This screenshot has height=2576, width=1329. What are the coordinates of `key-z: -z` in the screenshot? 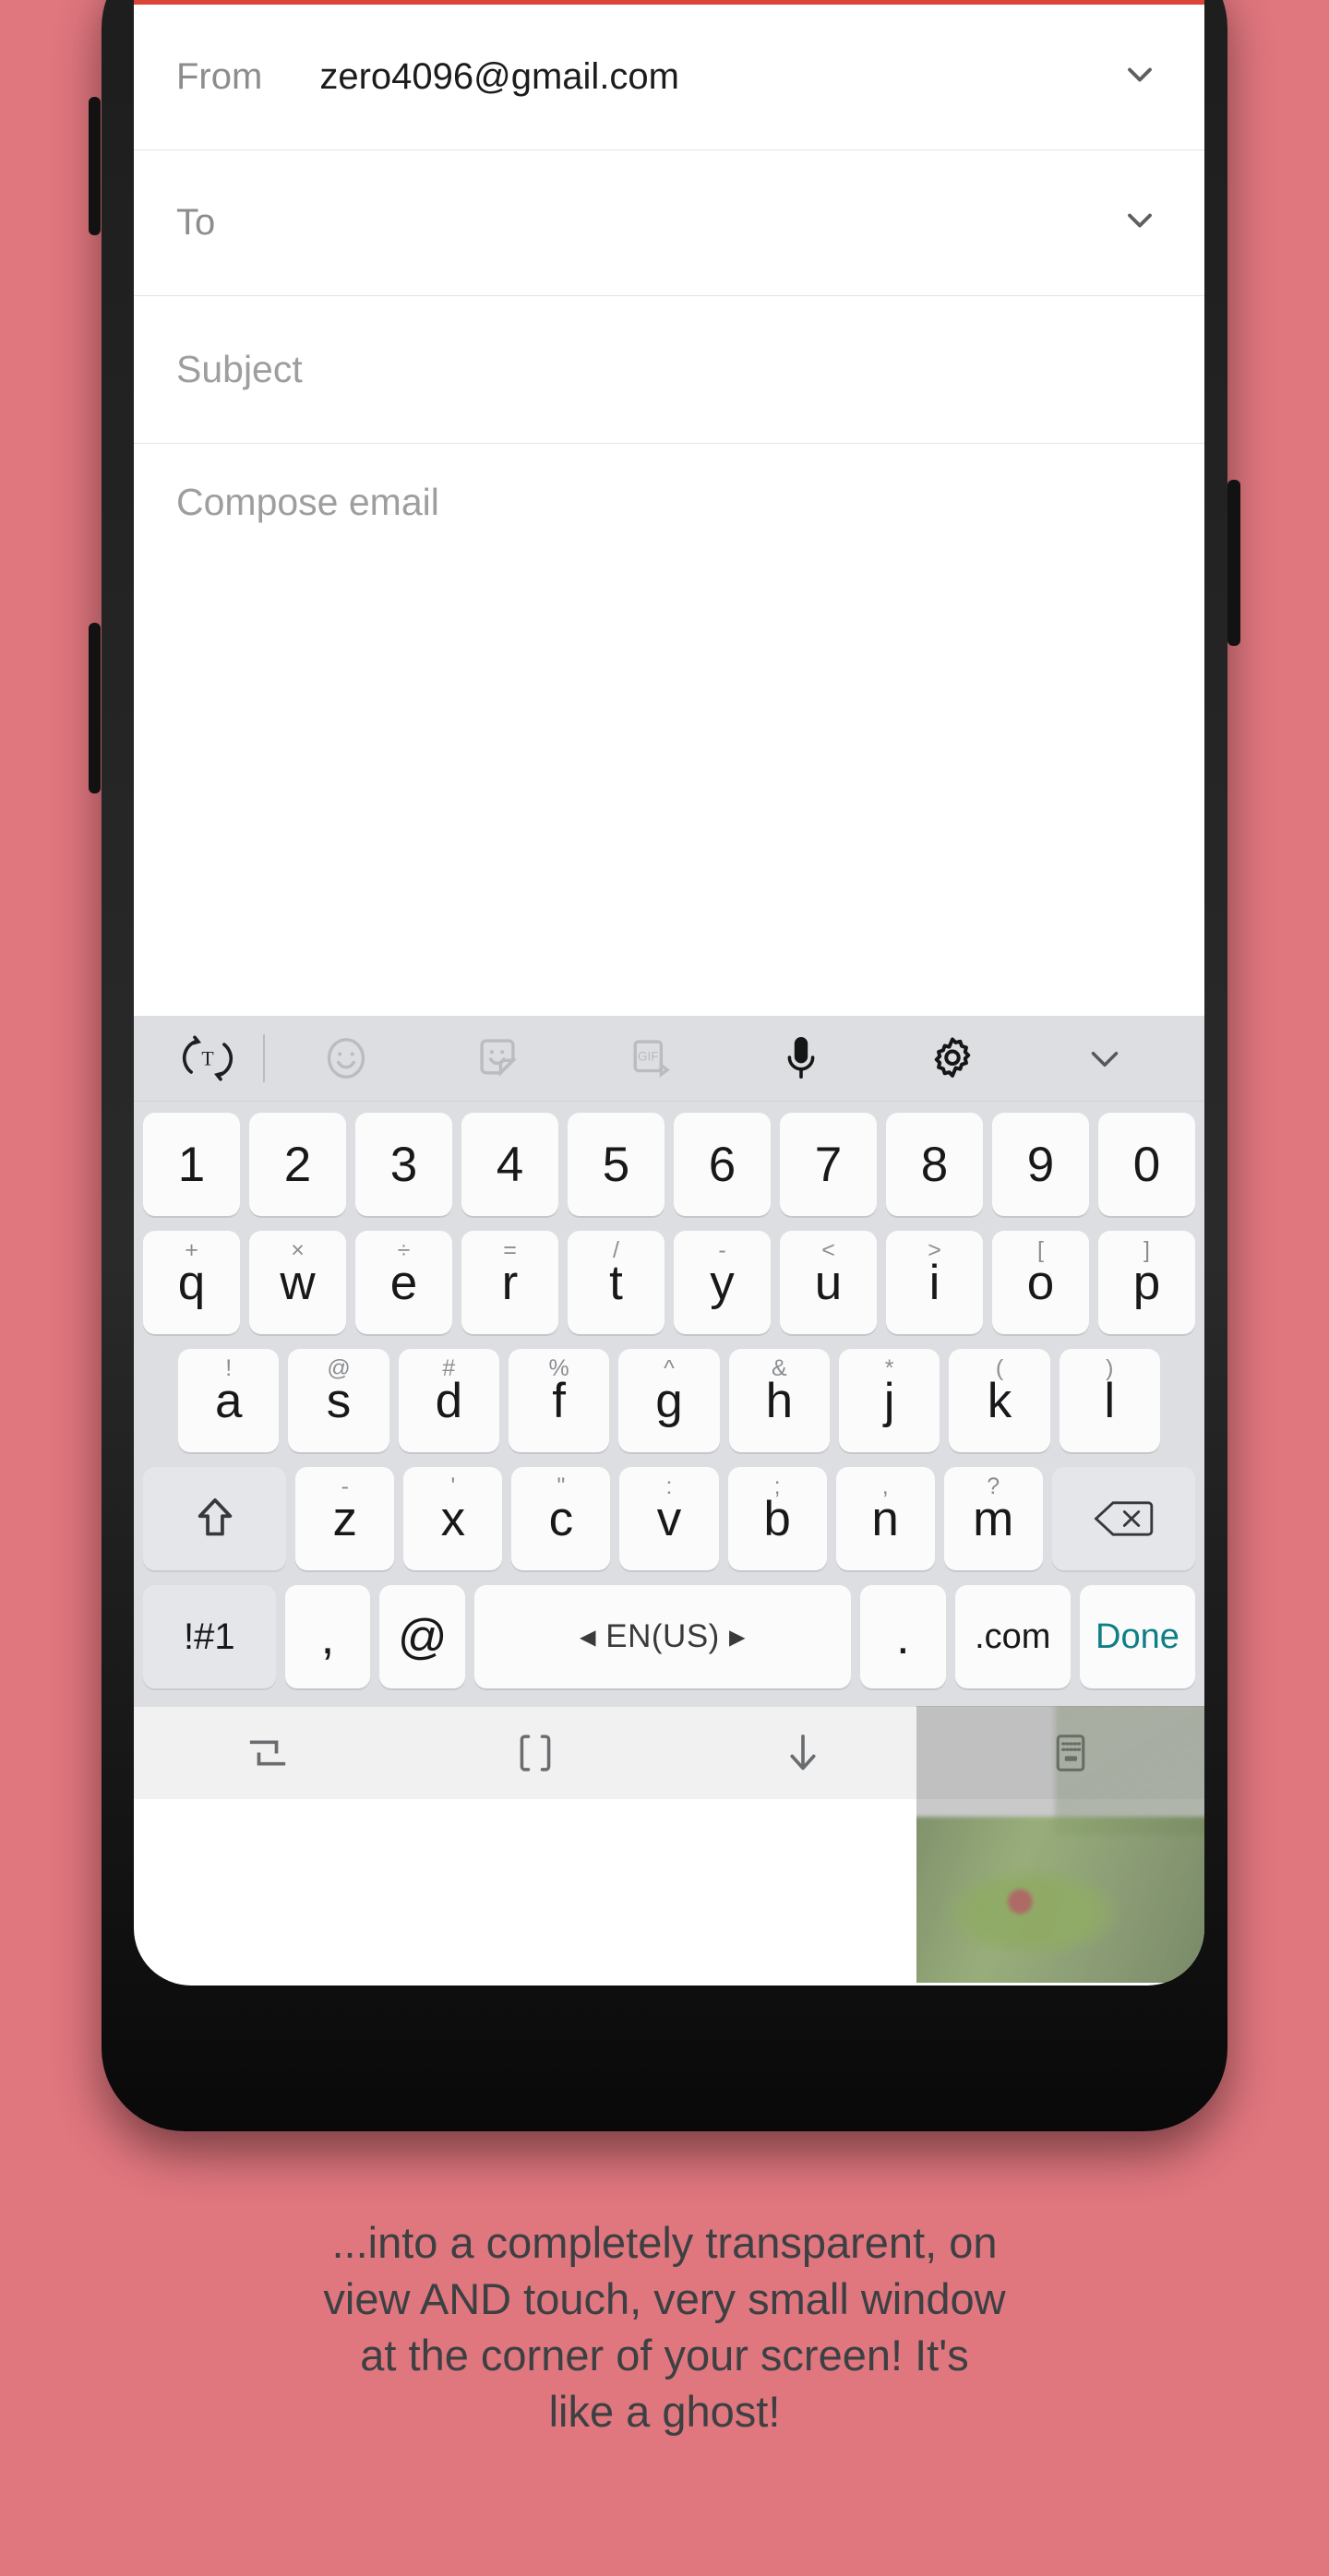 It's located at (345, 1519).